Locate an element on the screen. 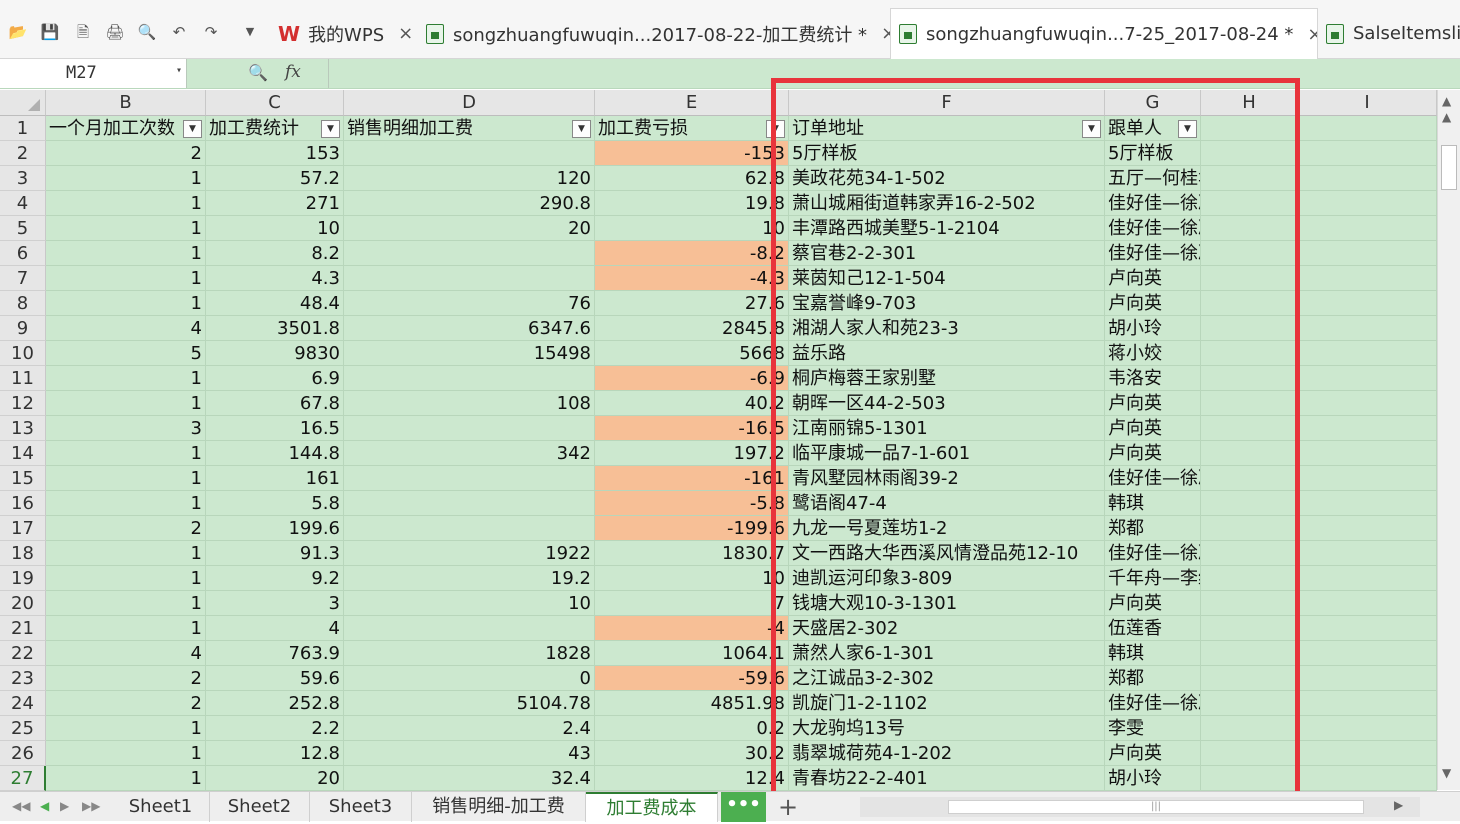 This screenshot has width=1460, height=824. close-icon: × is located at coordinates (405, 33).